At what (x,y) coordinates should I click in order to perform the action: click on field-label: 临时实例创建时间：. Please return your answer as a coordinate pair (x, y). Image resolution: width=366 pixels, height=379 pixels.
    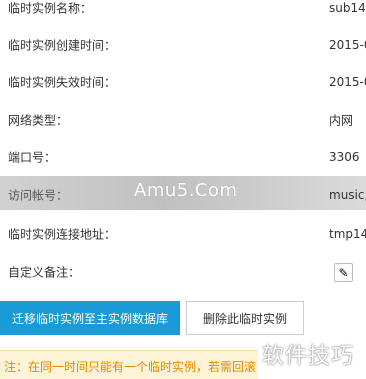
    Looking at the image, I should click on (62, 45).